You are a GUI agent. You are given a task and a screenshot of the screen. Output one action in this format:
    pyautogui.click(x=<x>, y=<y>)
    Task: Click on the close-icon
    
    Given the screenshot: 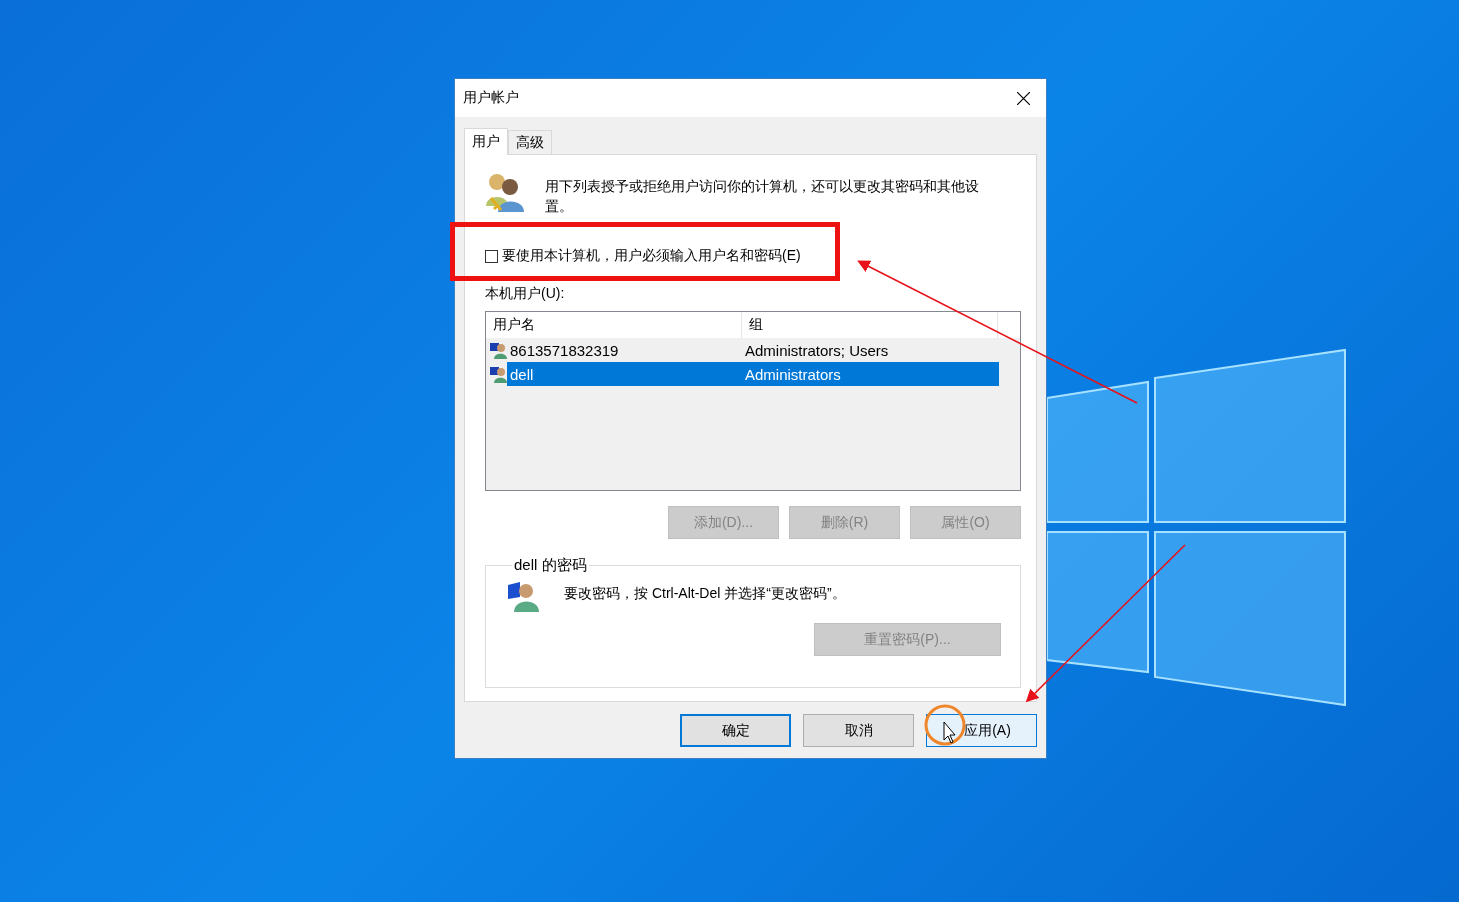 What is the action you would take?
    pyautogui.click(x=1023, y=98)
    